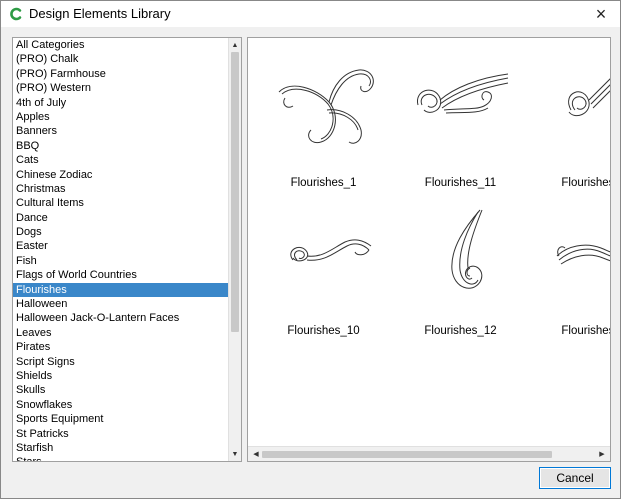 This screenshot has width=621, height=499. I want to click on category-list-item: Snowflakes, so click(121, 405).